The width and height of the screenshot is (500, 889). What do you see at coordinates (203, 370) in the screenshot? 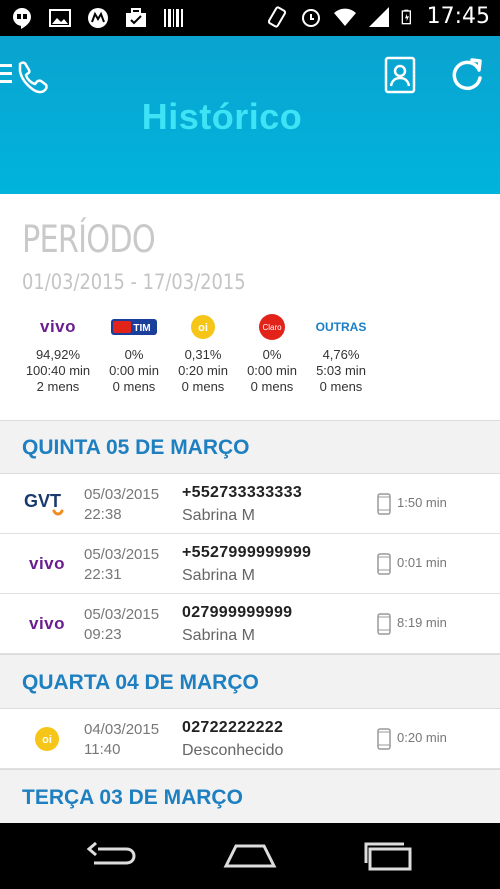
I see `operator-minutes: 0:20 min` at bounding box center [203, 370].